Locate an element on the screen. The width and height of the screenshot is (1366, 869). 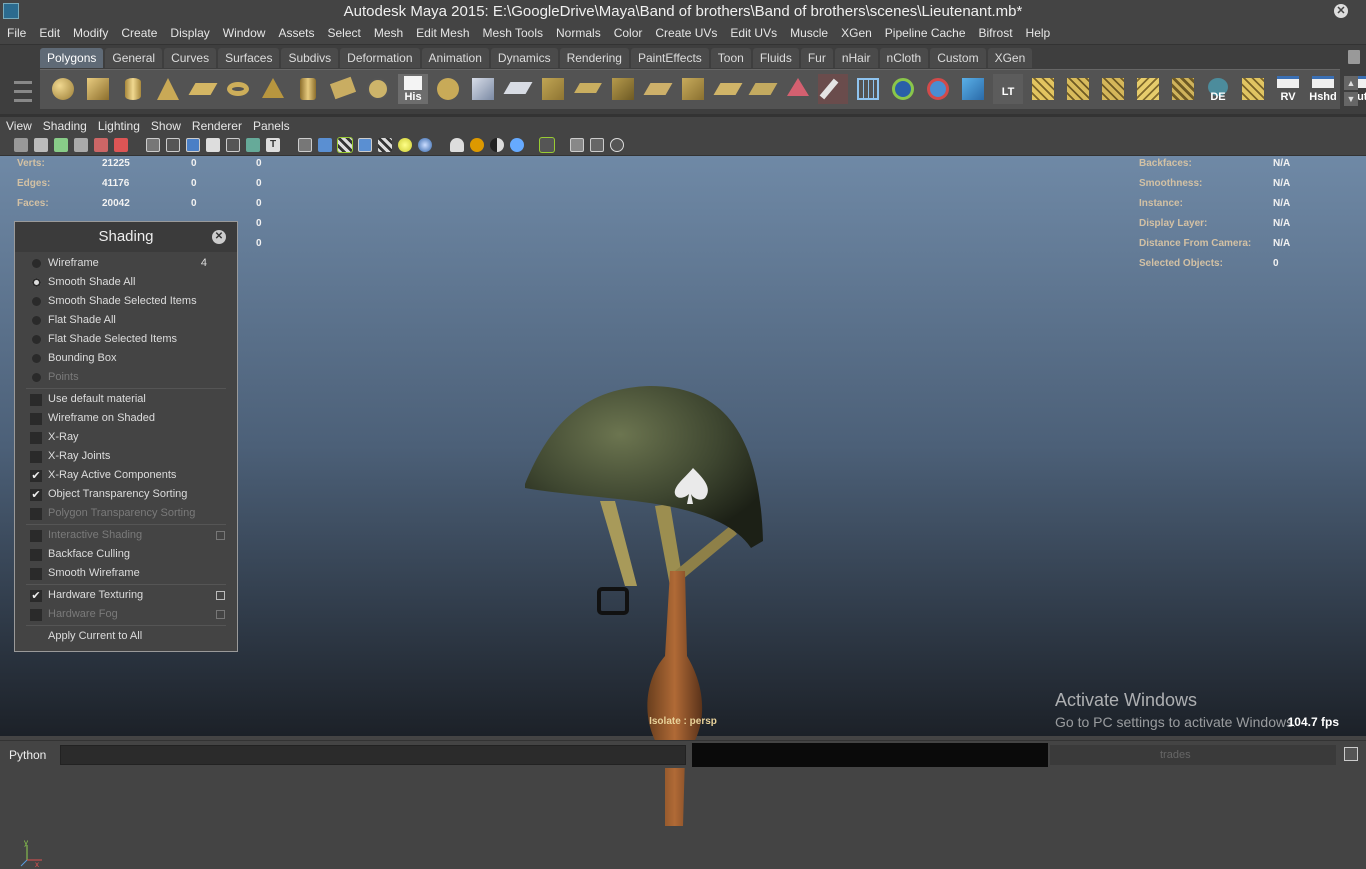
extract-icon is located at coordinates (518, 89).